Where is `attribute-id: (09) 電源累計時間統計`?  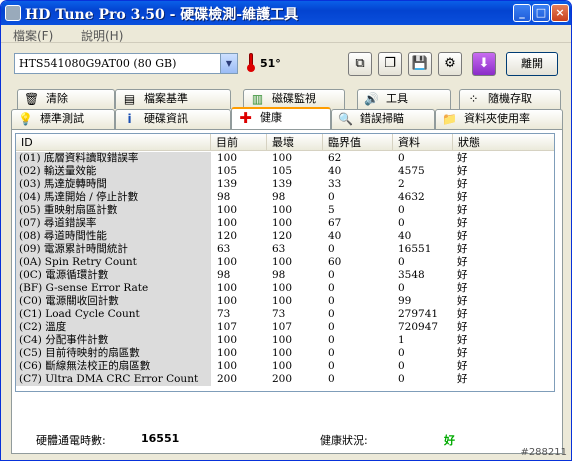 attribute-id: (09) 電源累計時間統計 is located at coordinates (113, 249).